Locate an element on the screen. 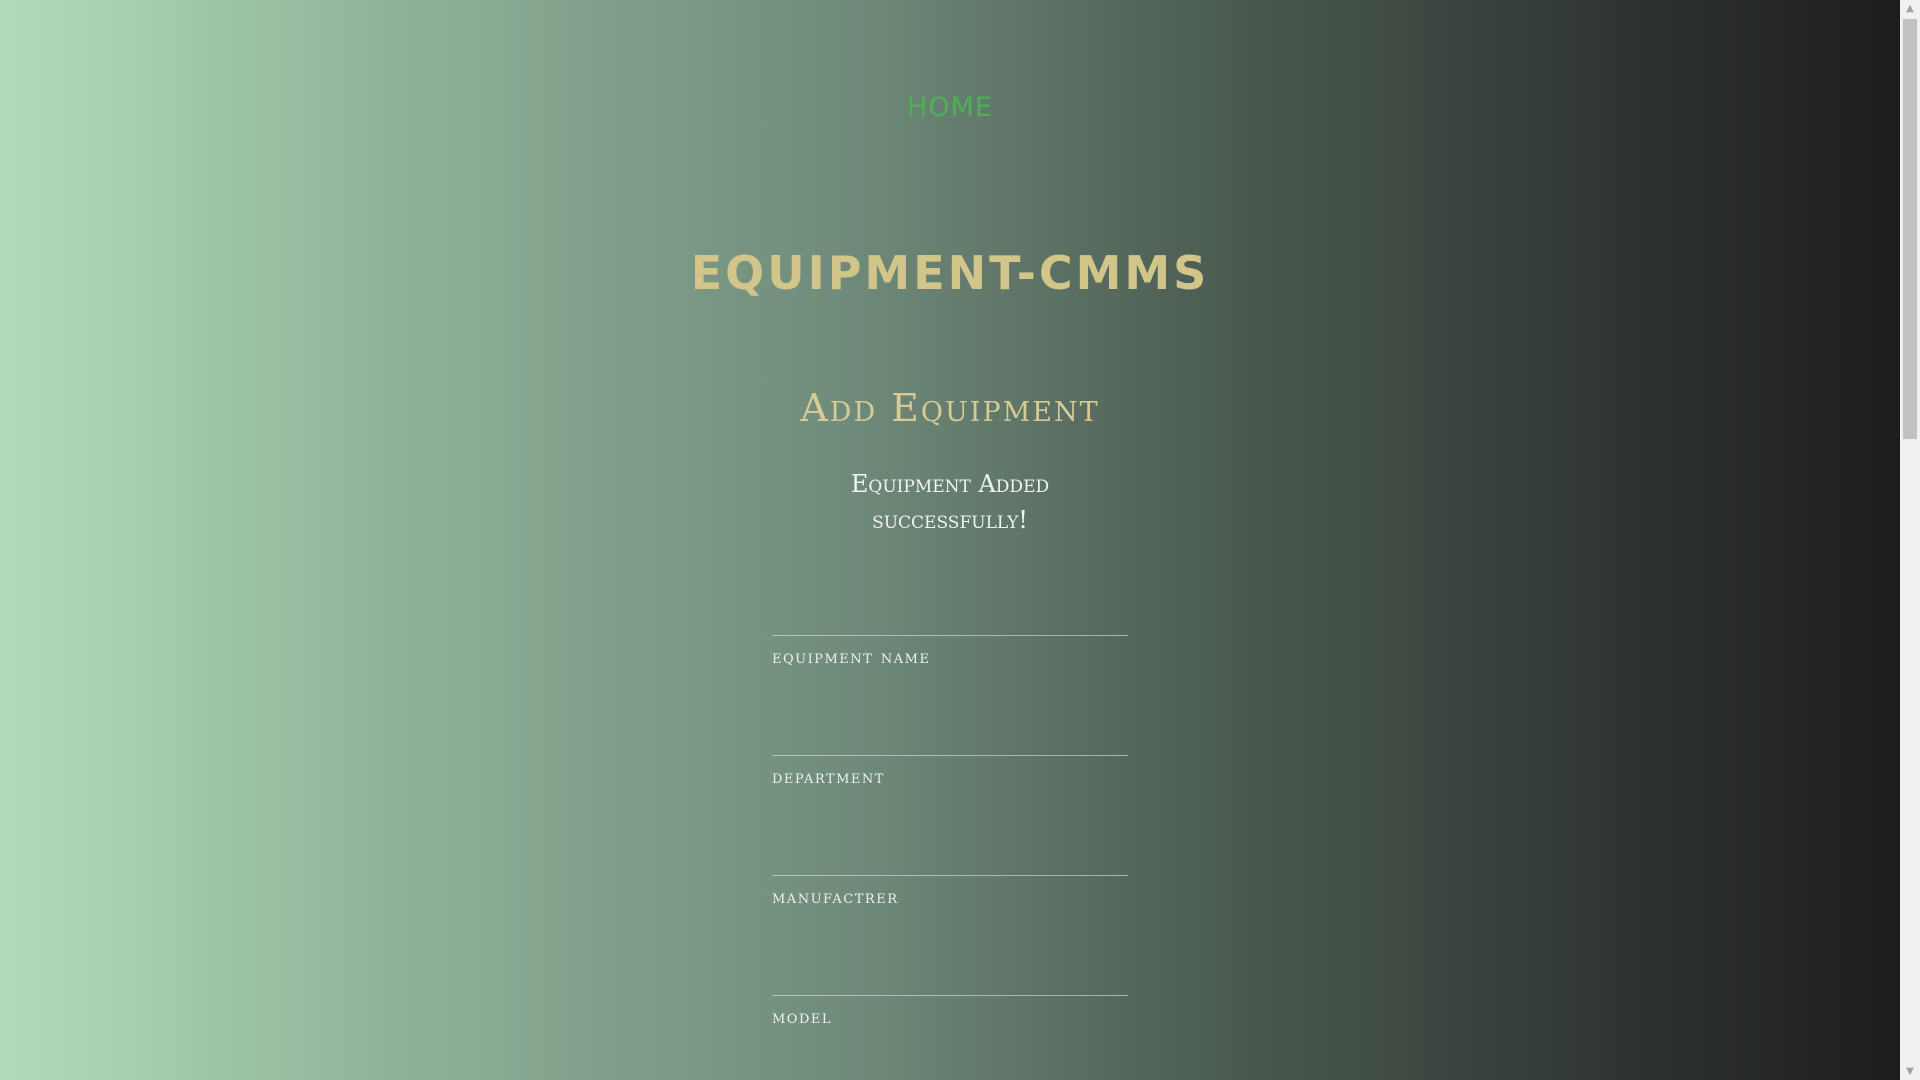 The height and width of the screenshot is (1080, 1920). model-field: model is located at coordinates (950, 986).